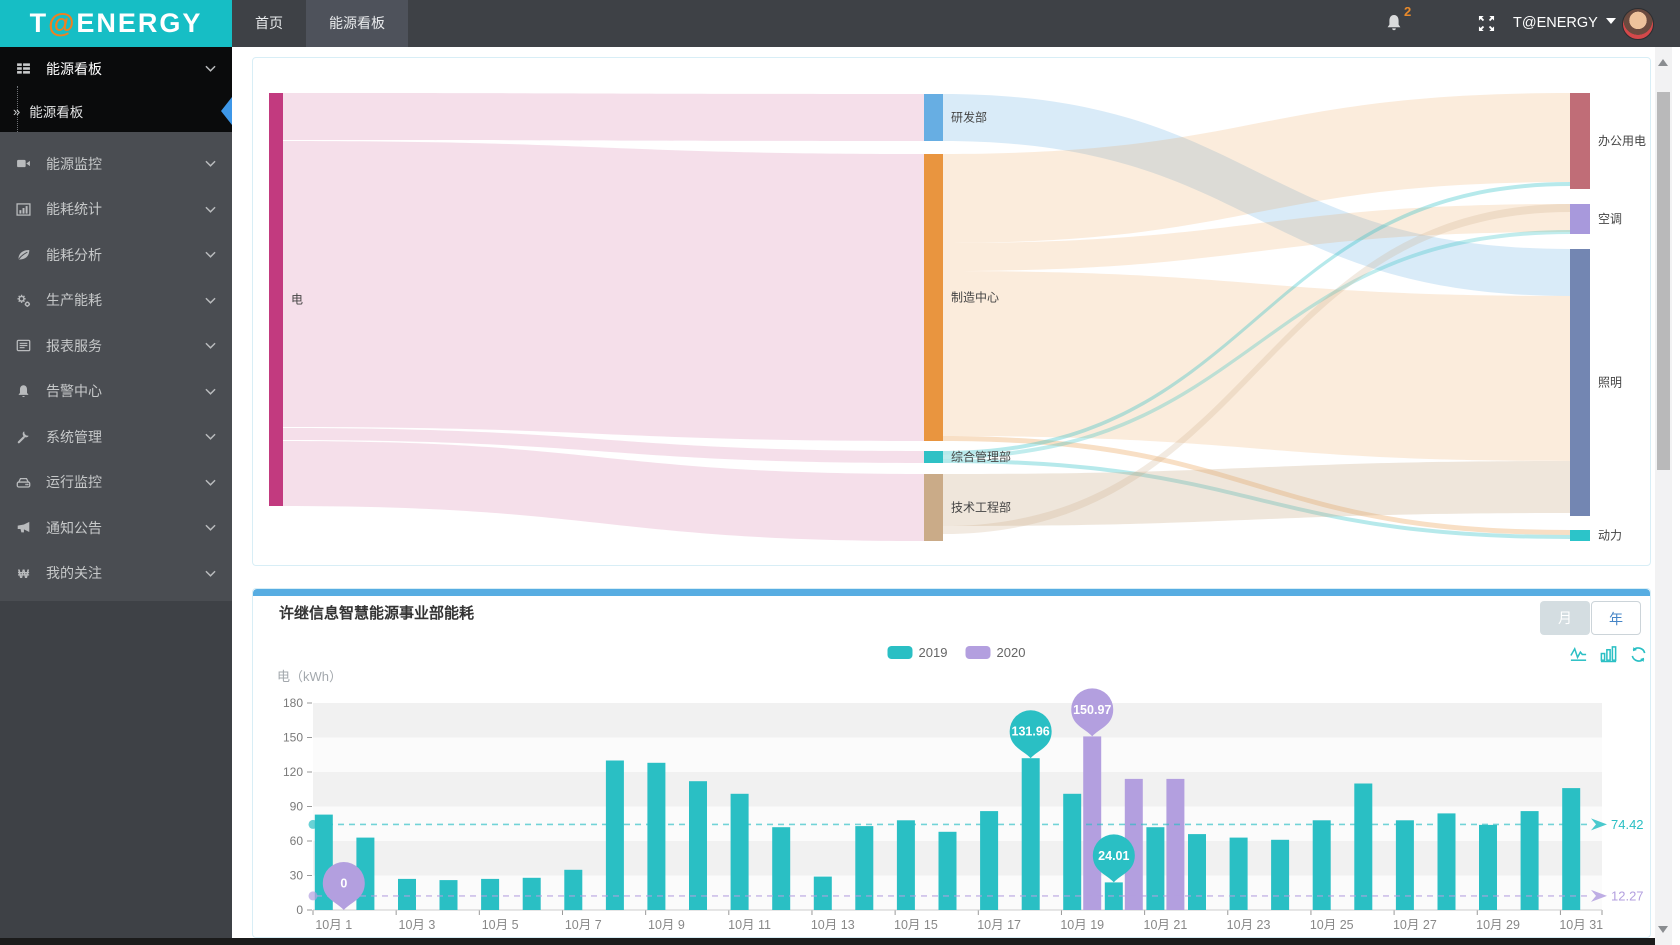 The width and height of the screenshot is (1680, 945). Describe the element at coordinates (24, 254) in the screenshot. I see `leaf-icon` at that location.